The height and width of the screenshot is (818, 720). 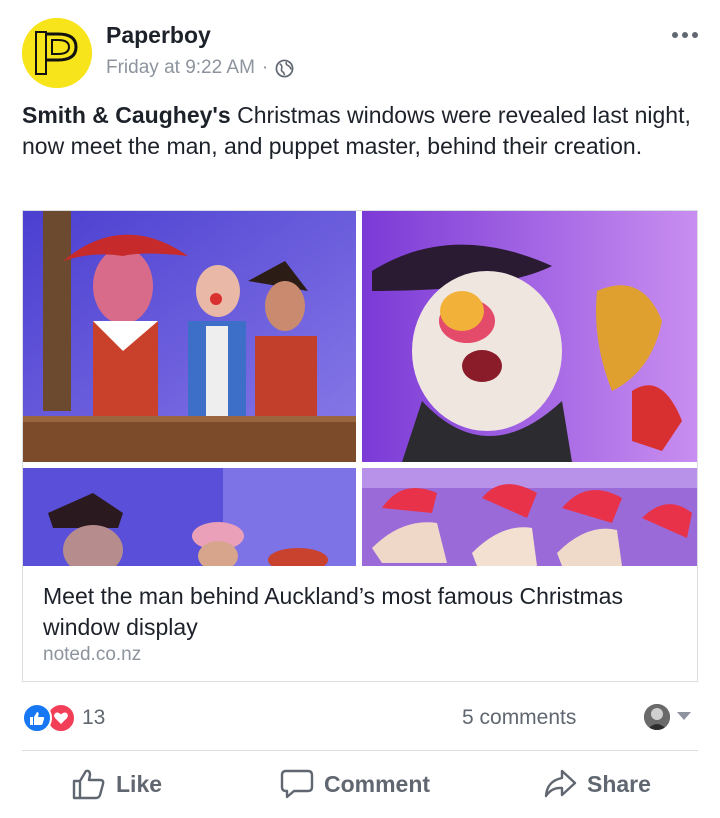 I want to click on paperboy-logo, so click(x=57, y=53).